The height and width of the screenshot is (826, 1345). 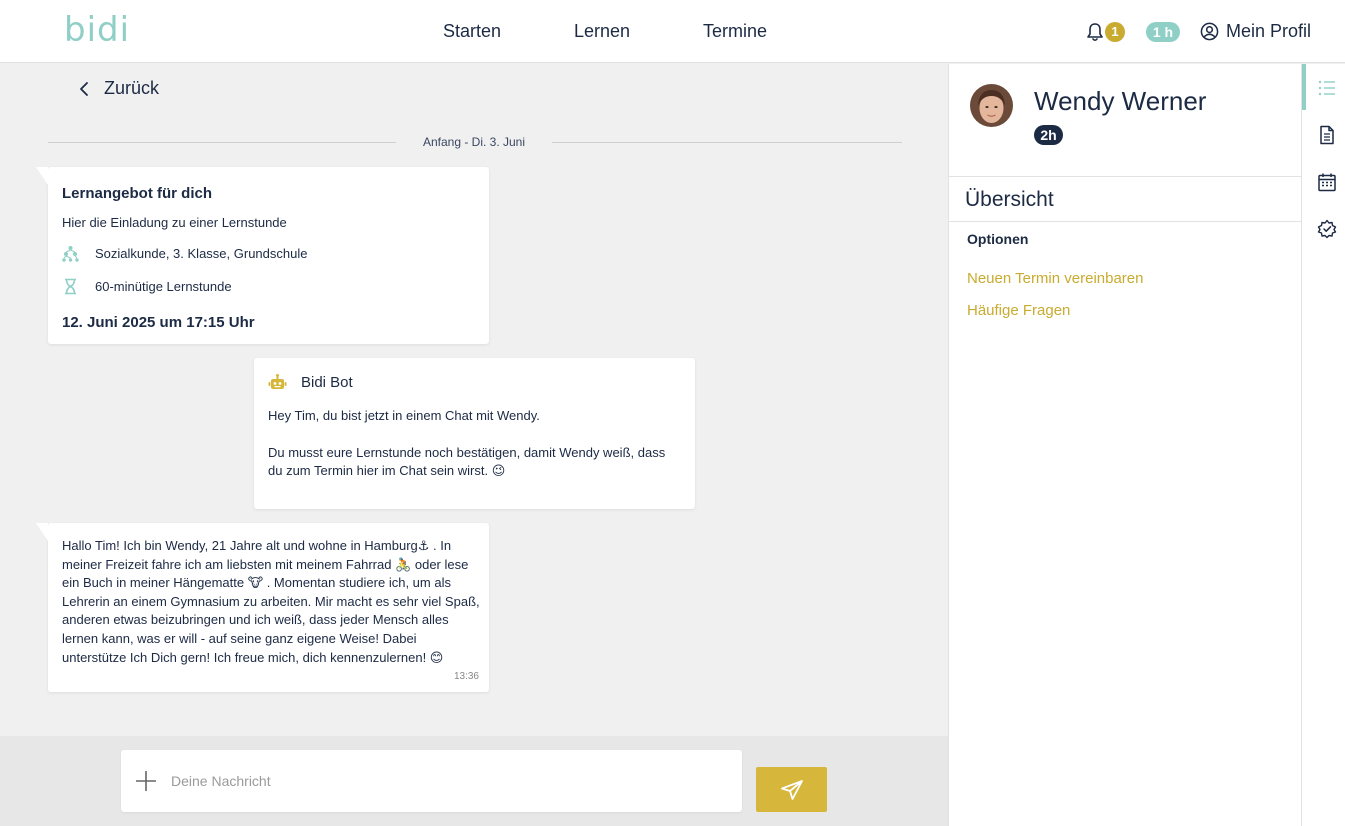 I want to click on icon-rail, so click(x=1323, y=445).